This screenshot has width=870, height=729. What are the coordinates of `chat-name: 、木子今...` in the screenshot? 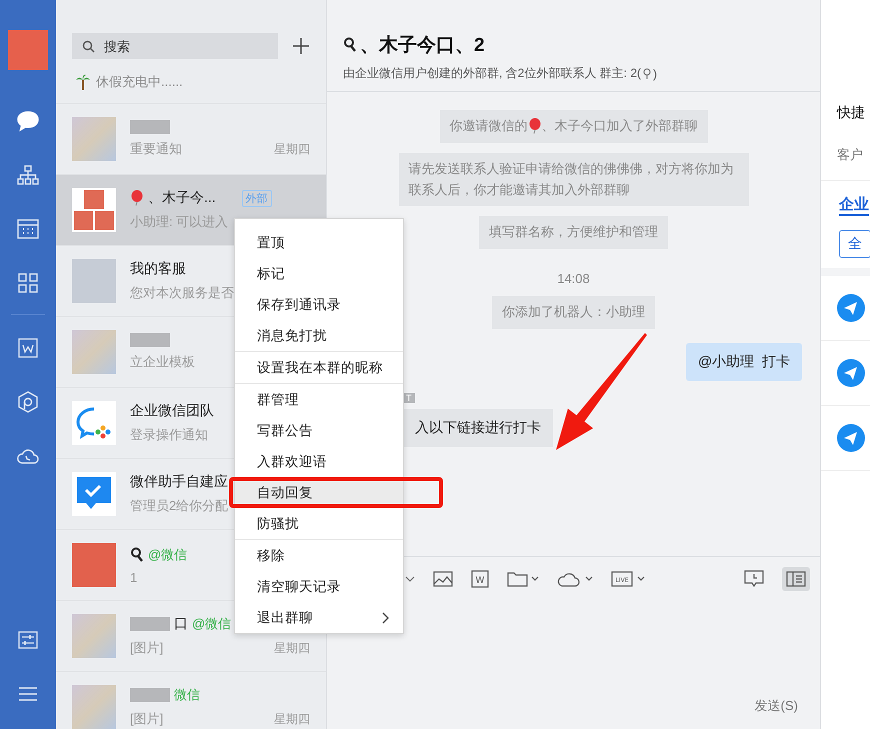 It's located at (182, 198).